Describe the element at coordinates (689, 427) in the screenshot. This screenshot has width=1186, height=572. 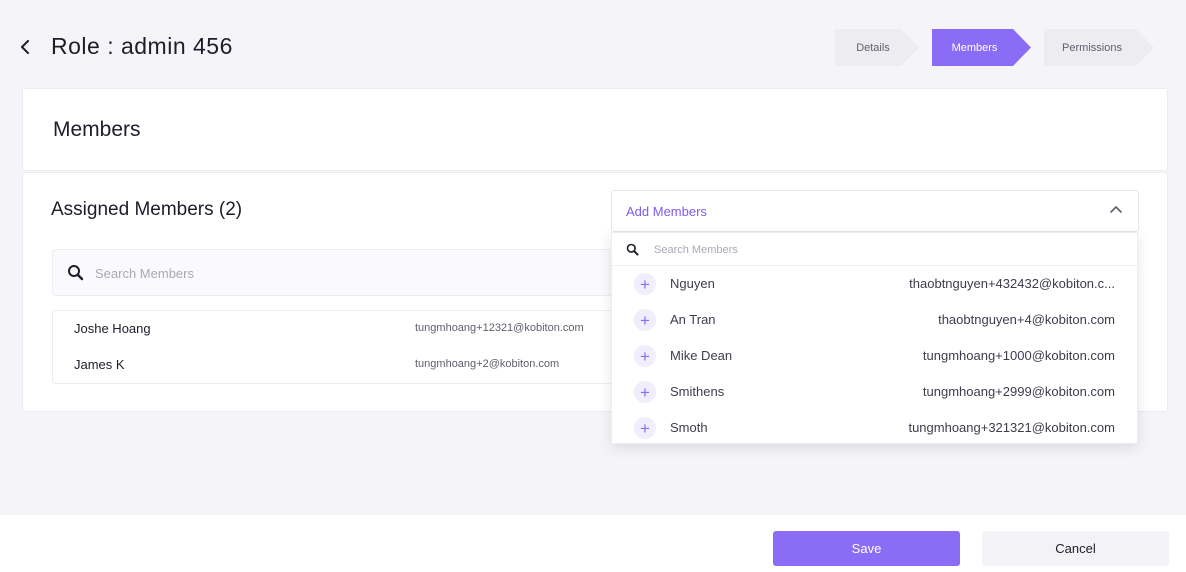
I see `option-name: Smoth` at that location.